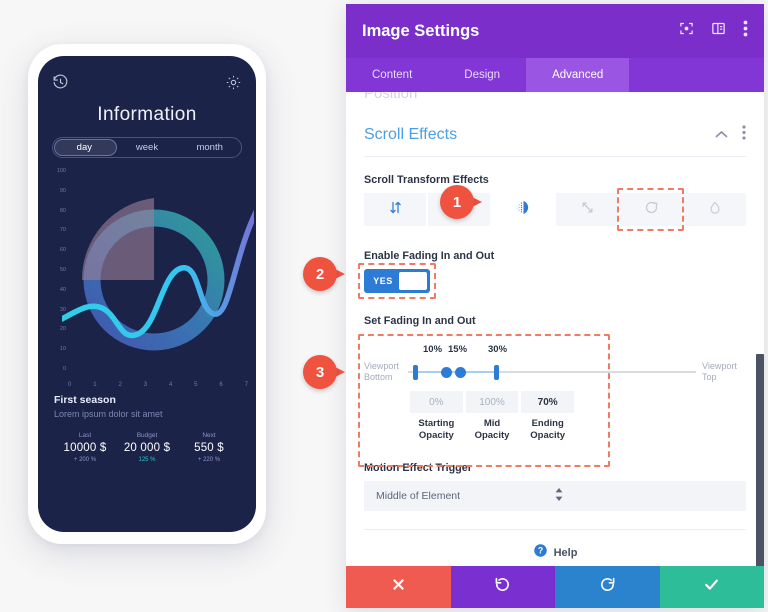 The height and width of the screenshot is (612, 768). I want to click on starting-opacity-input: 0%, so click(436, 402).